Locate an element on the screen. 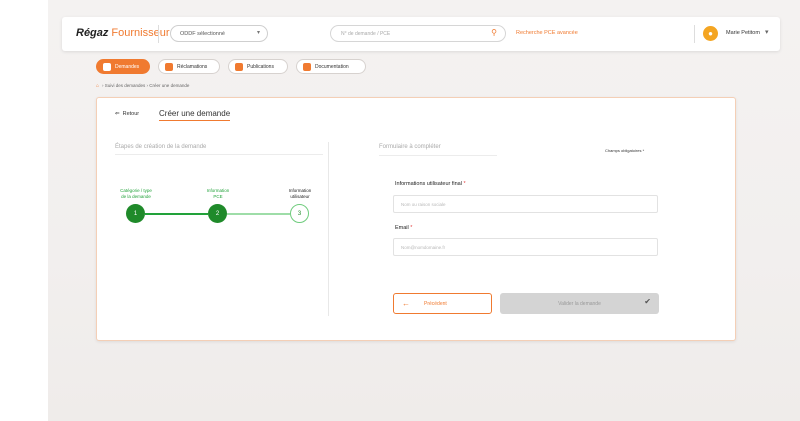  back-button: ⇐ Retour is located at coordinates (127, 114).